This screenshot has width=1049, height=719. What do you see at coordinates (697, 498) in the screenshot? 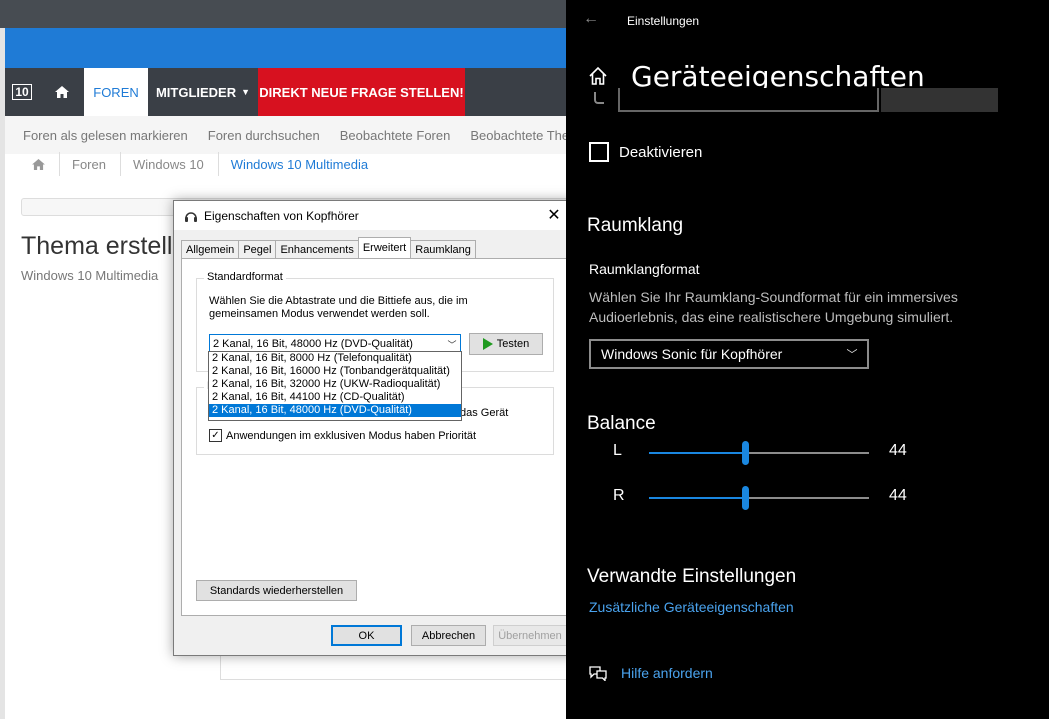
I see `balance-right-fill` at bounding box center [697, 498].